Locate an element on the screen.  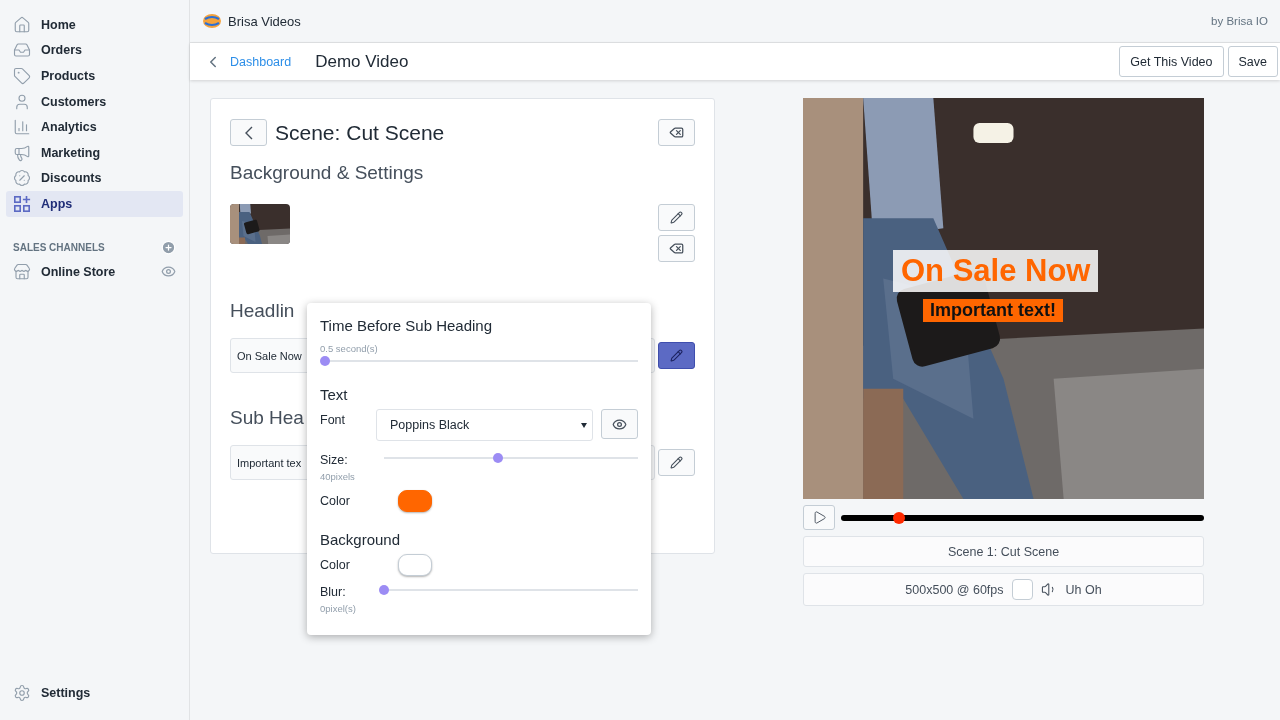
popover-heading: Text is located at coordinates (334, 394).